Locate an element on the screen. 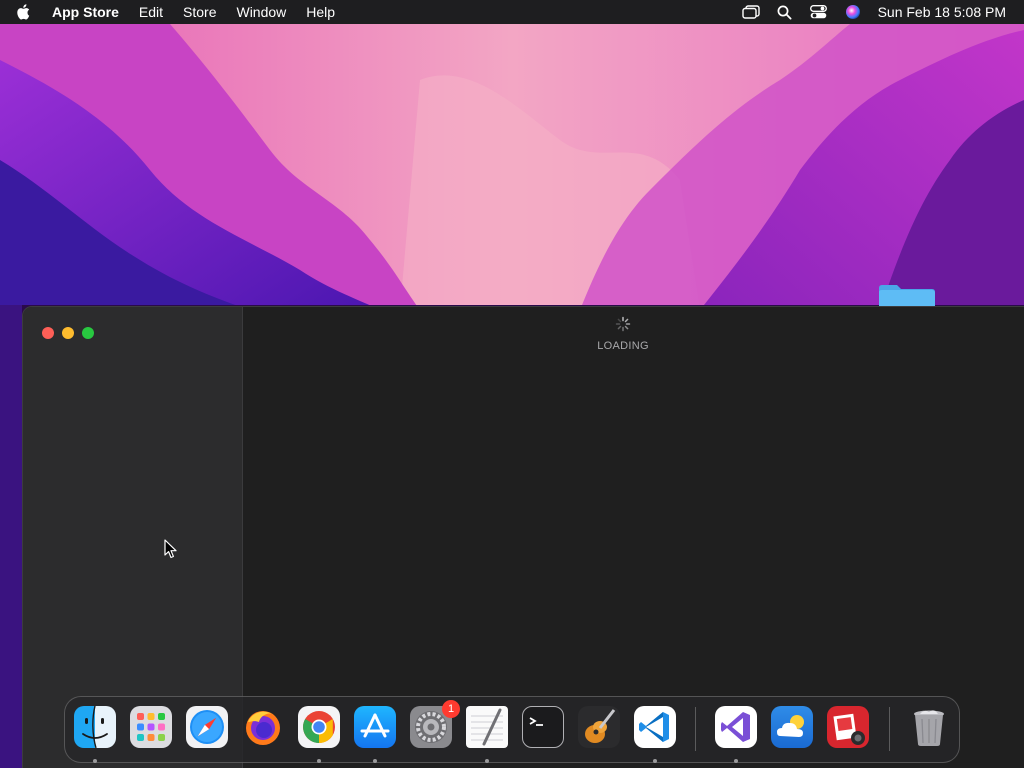 The height and width of the screenshot is (768, 1024). menu-bar-clock: Sun Feb 18 5:08 PM is located at coordinates (942, 12).